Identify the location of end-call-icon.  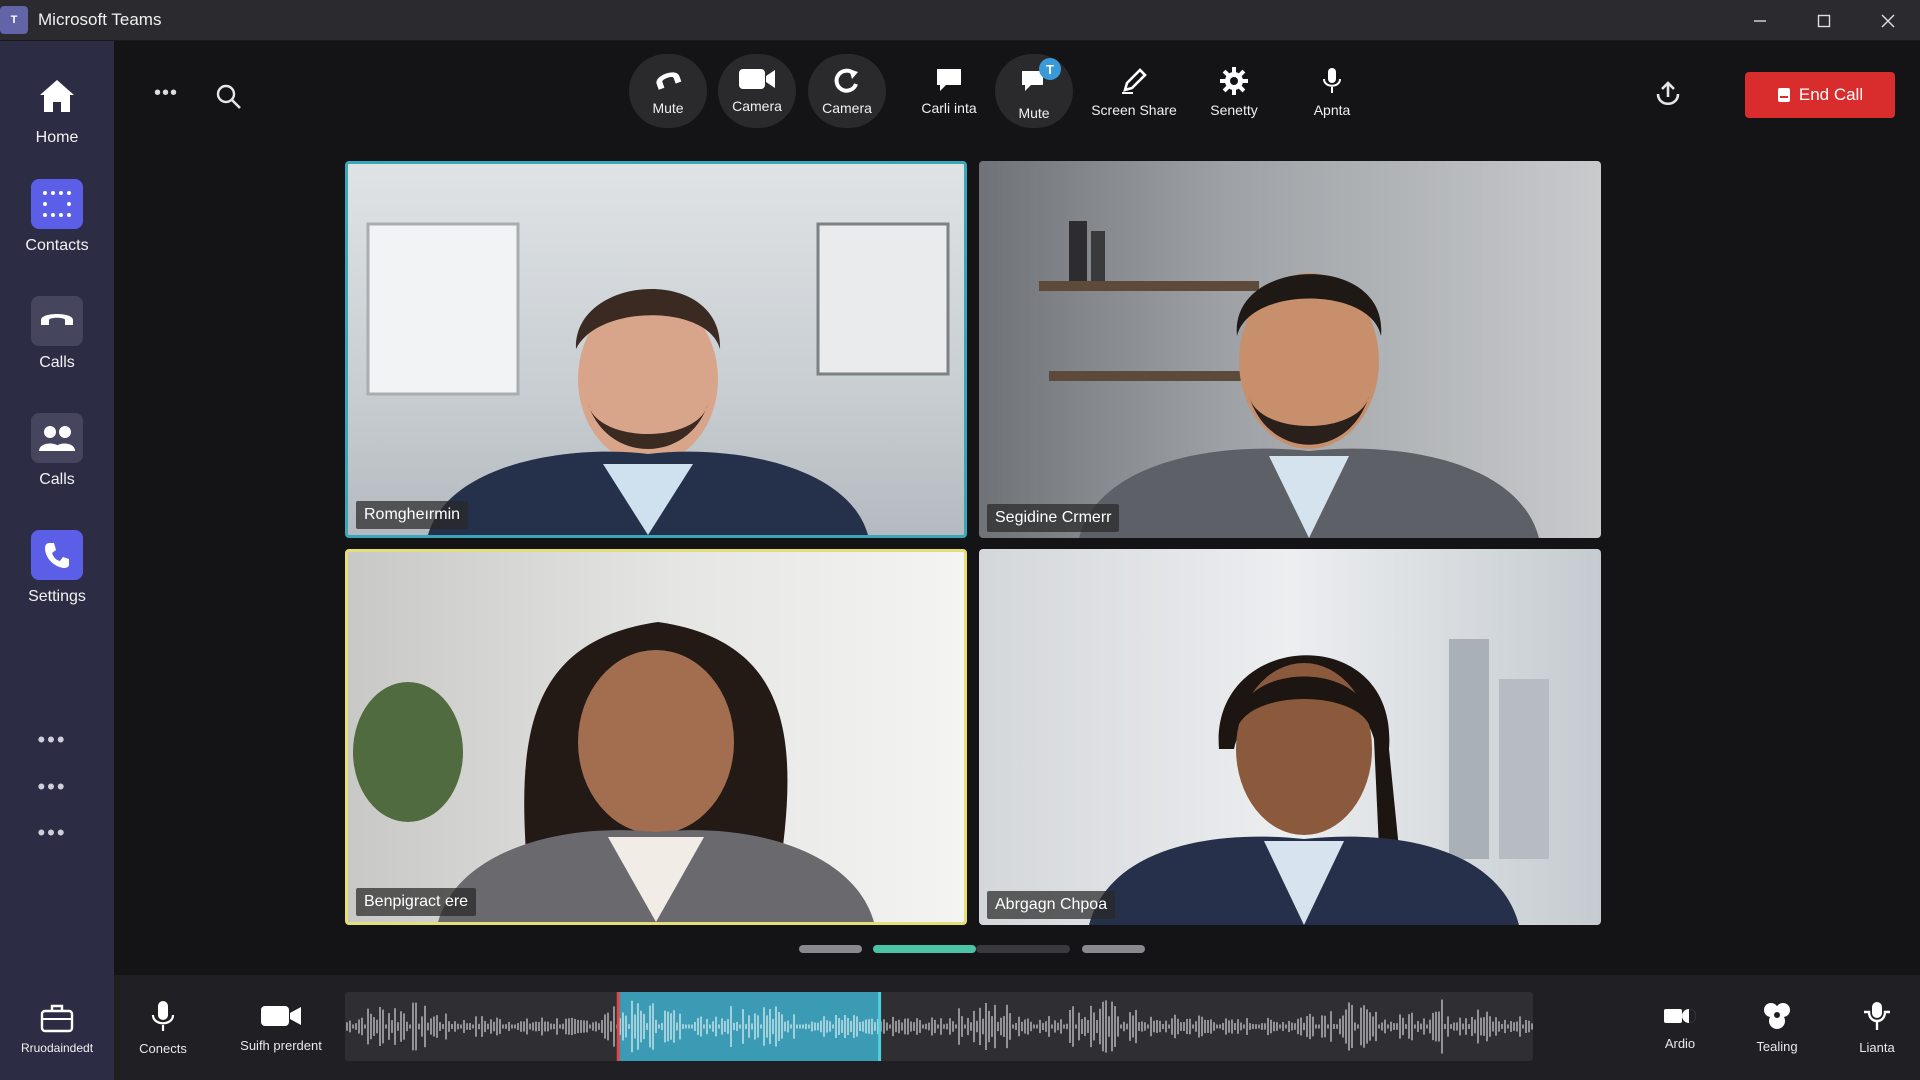
(1783, 95).